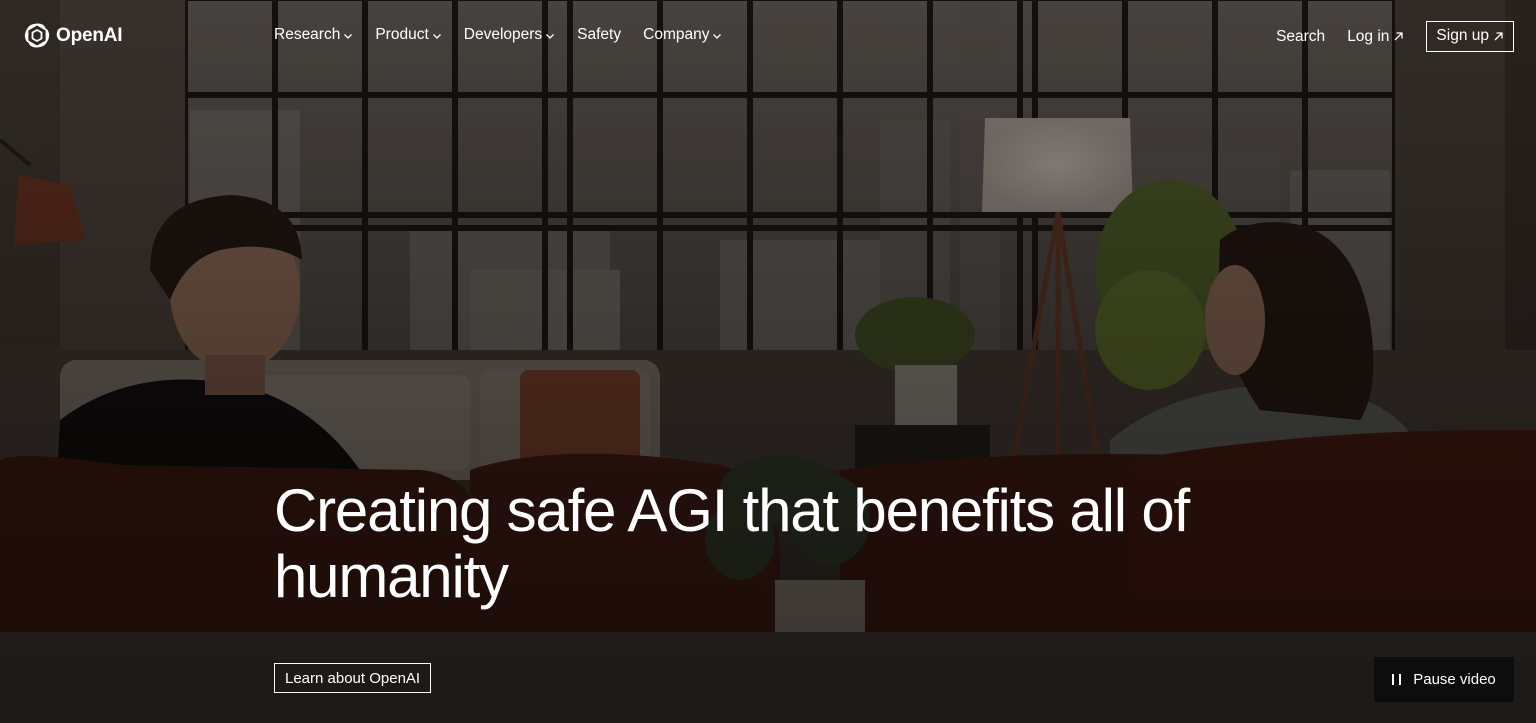 Image resolution: width=1536 pixels, height=723 pixels. What do you see at coordinates (89, 35) in the screenshot?
I see `brand-name: OpenAI` at bounding box center [89, 35].